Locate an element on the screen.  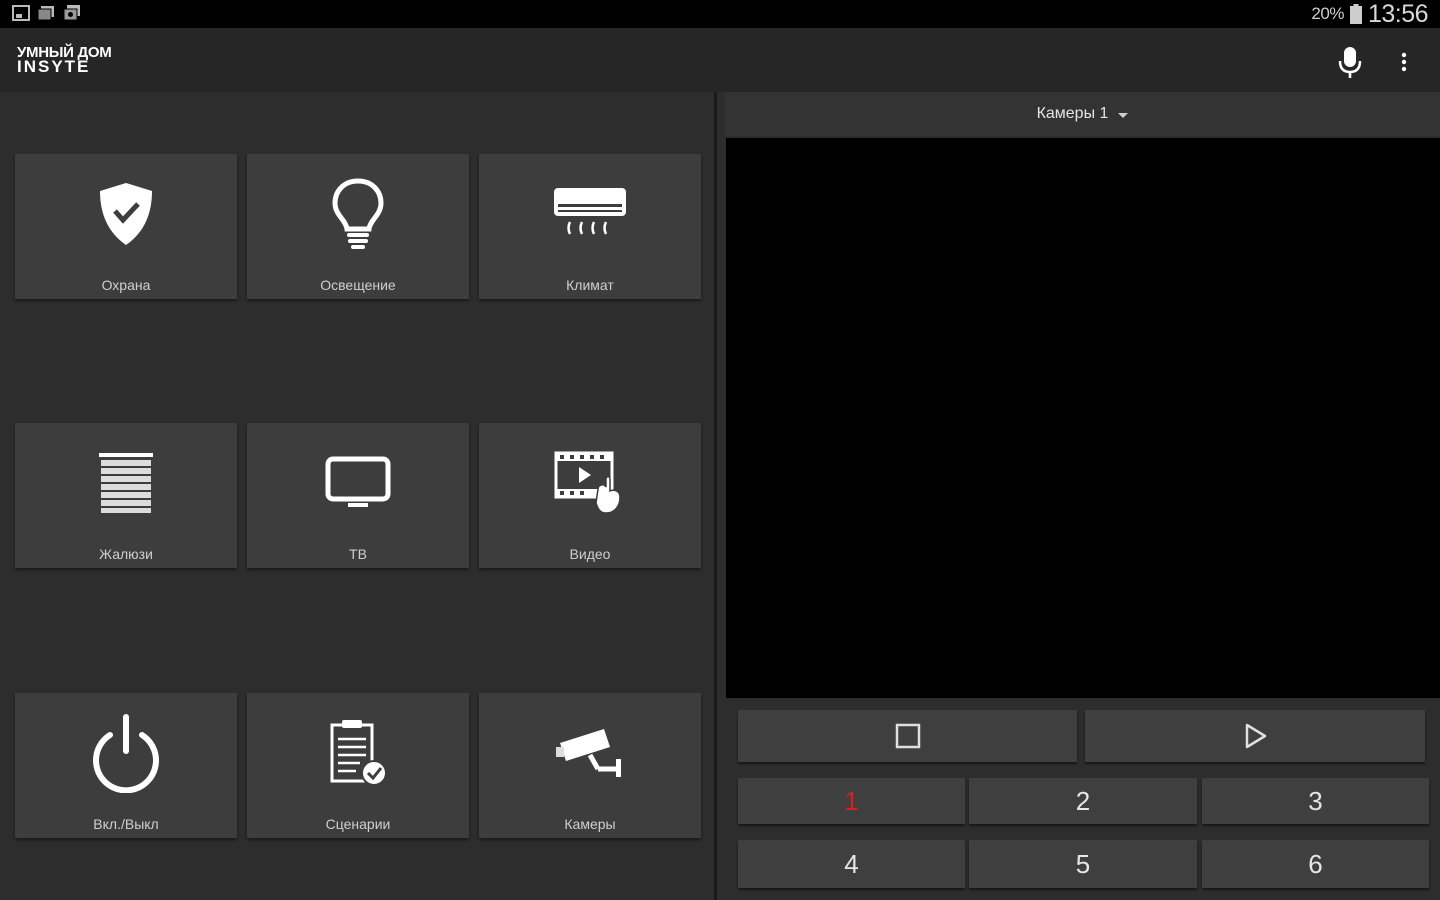
channel-label: 5 is located at coordinates (1083, 863).